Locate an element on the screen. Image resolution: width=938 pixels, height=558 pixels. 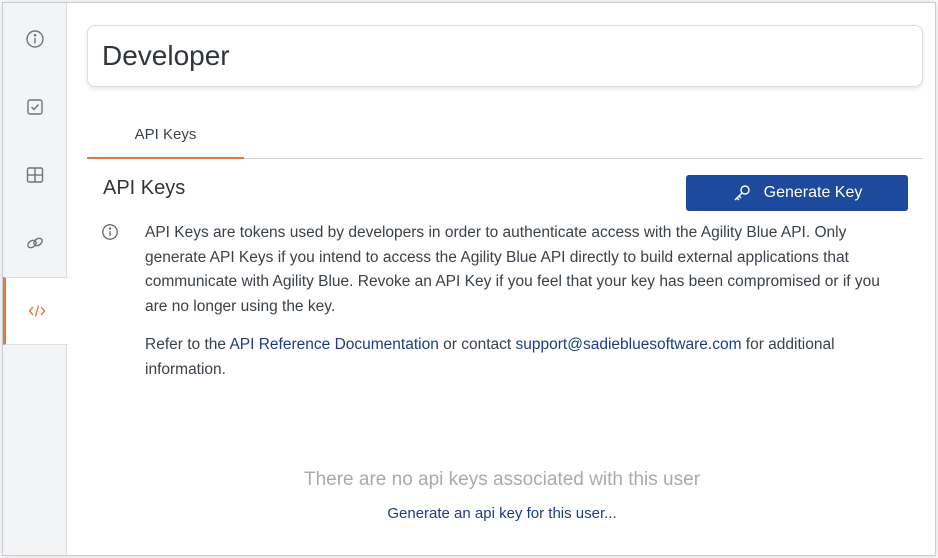
code-icon is located at coordinates (37, 311).